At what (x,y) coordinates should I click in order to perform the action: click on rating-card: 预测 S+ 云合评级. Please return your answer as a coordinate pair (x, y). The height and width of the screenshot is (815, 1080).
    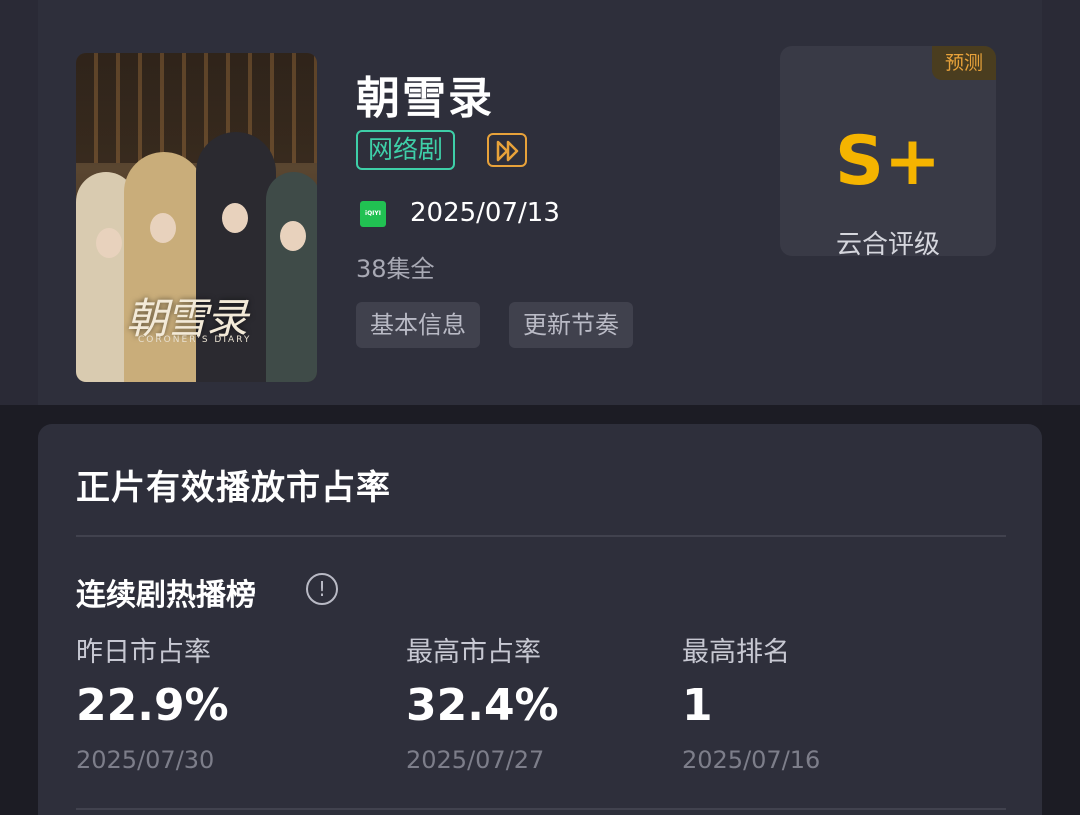
    Looking at the image, I should click on (888, 153).